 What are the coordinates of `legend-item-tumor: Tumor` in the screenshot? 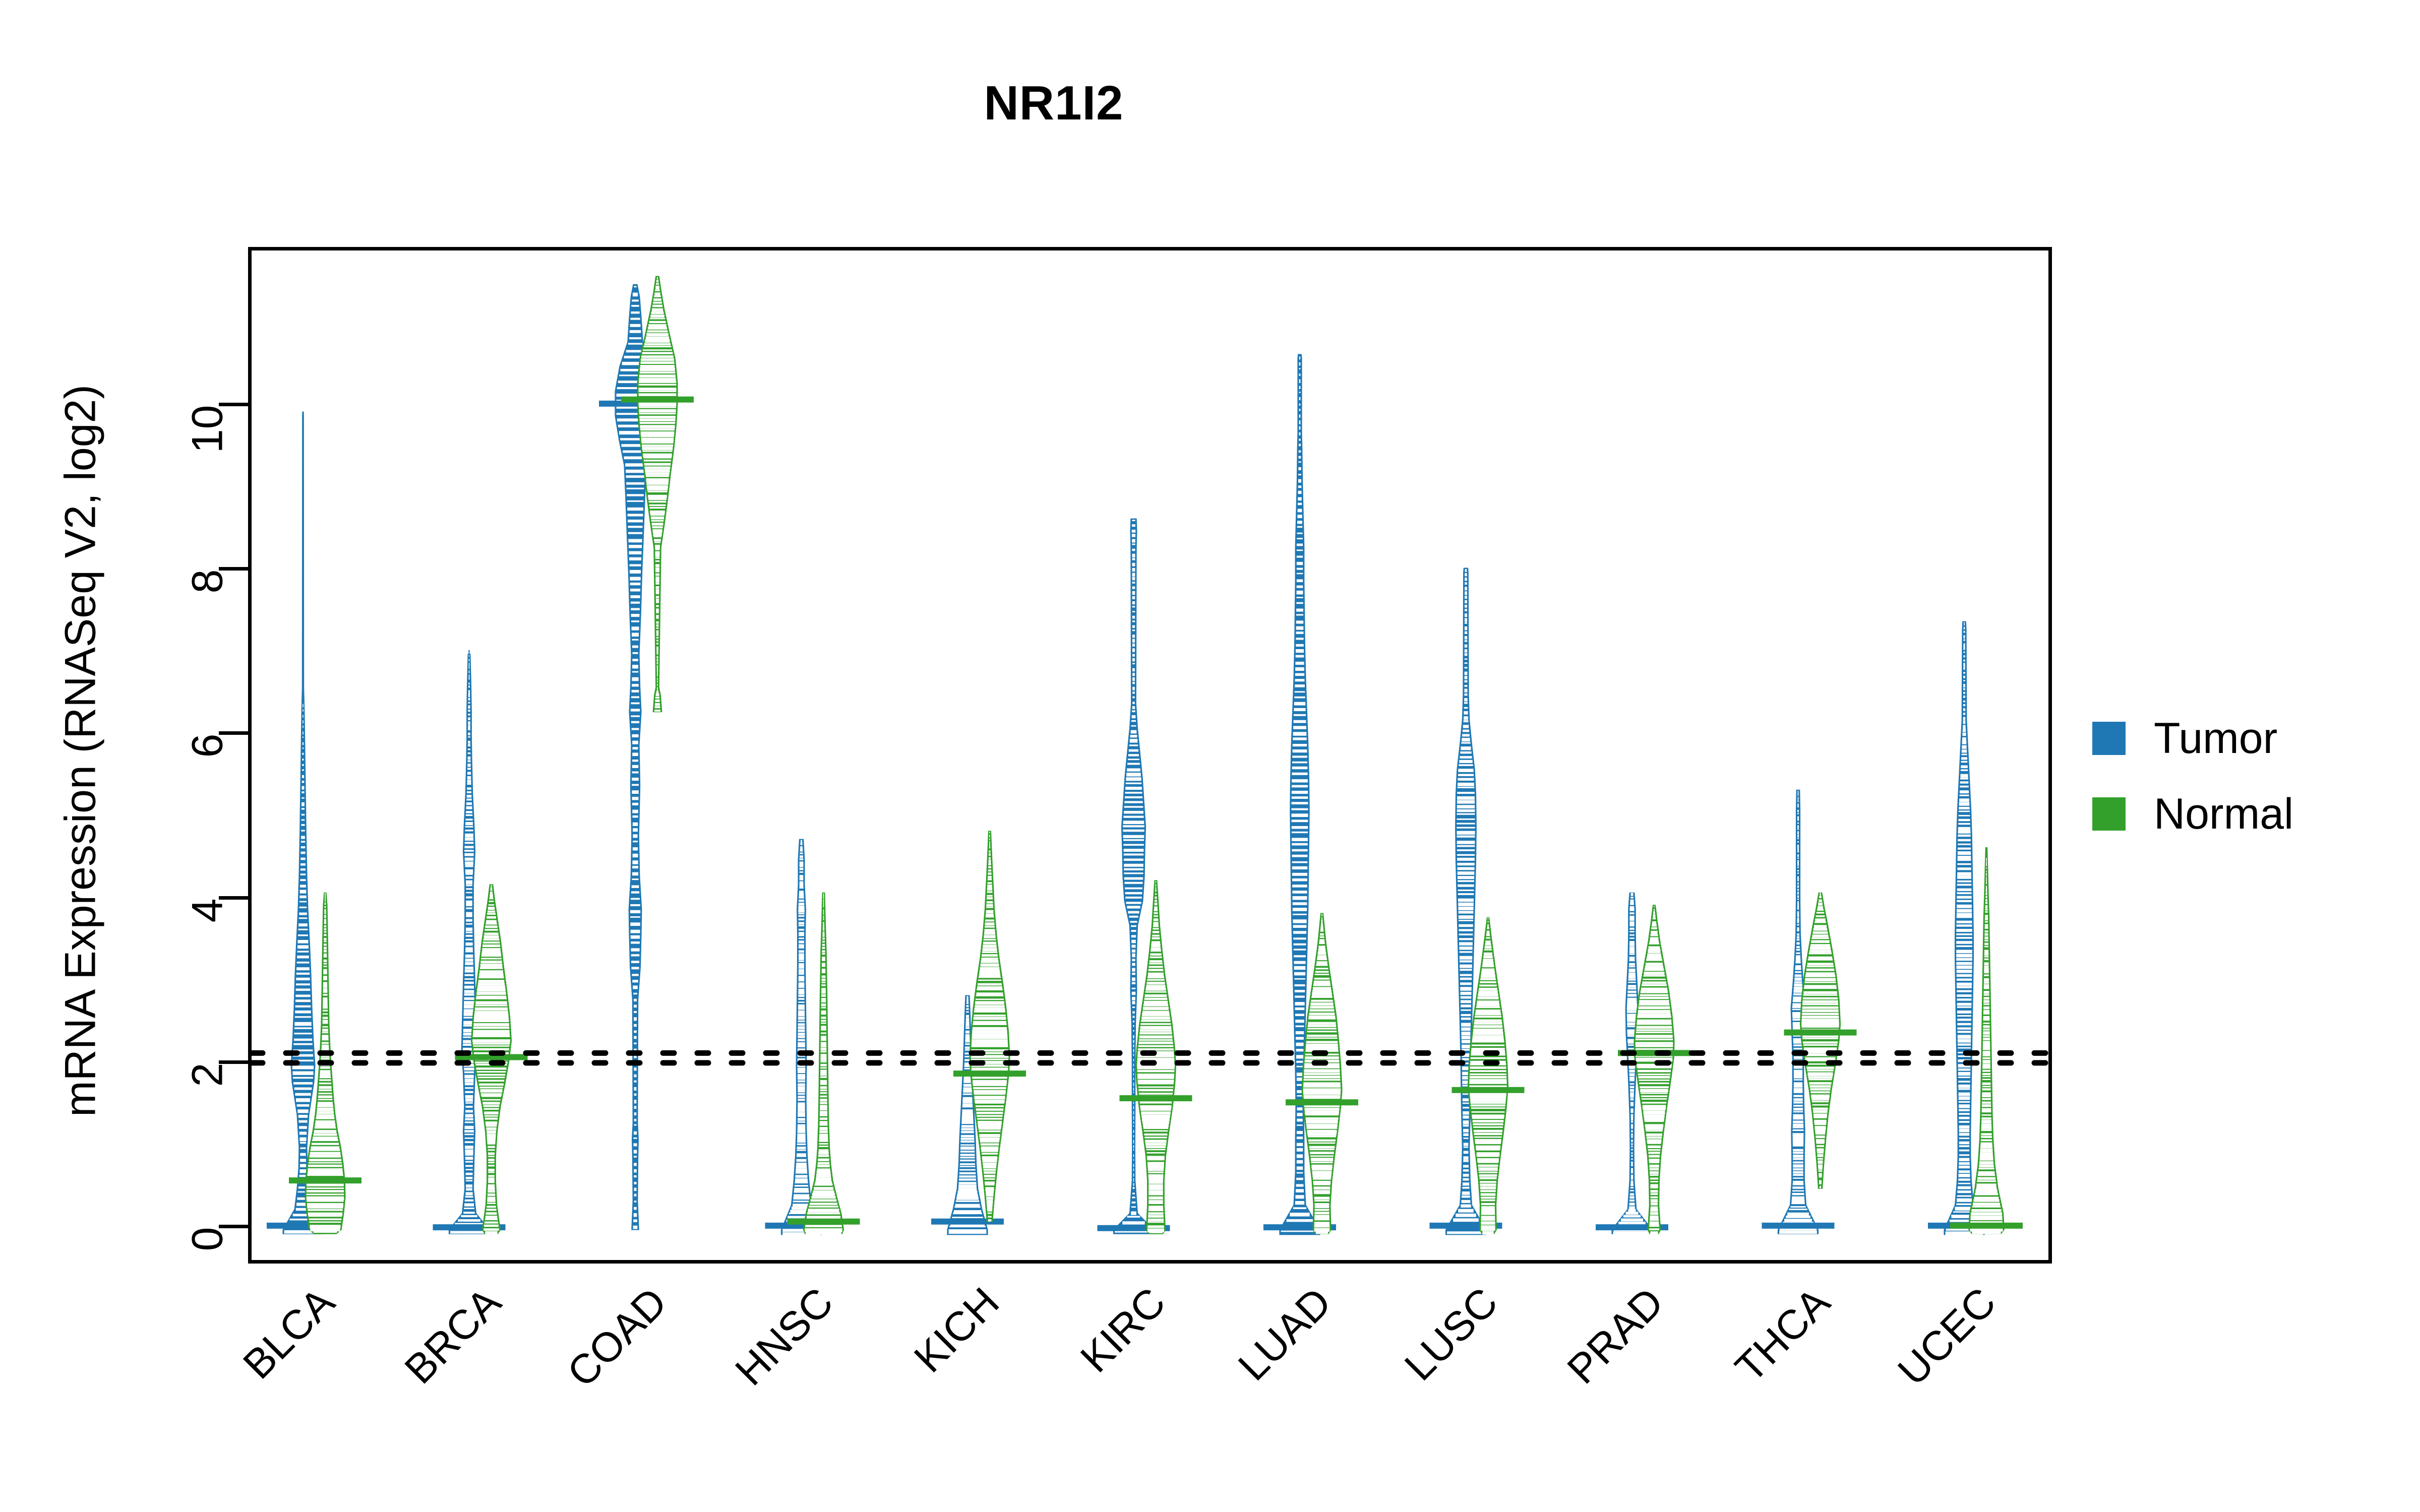 It's located at (2192, 738).